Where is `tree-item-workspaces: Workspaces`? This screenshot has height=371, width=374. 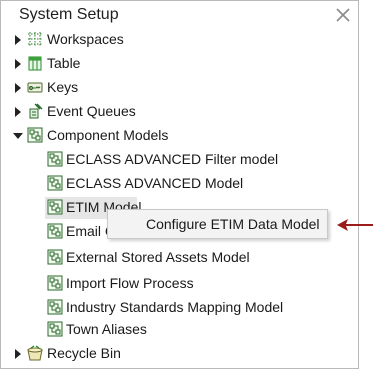
tree-item-workspaces: Workspaces is located at coordinates (179, 40).